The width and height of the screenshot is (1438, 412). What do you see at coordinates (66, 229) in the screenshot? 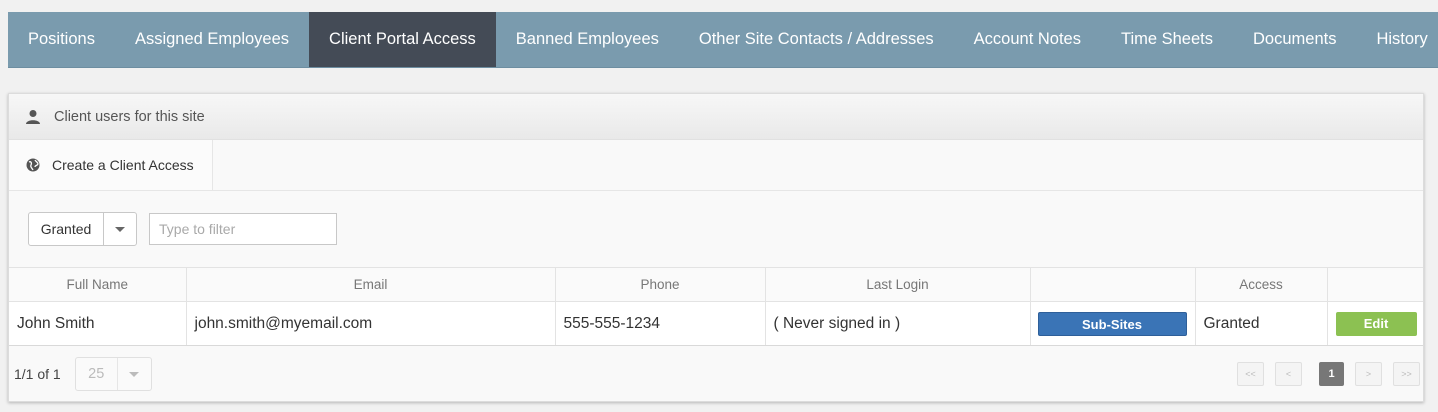
I see `status-select-value: Granted` at bounding box center [66, 229].